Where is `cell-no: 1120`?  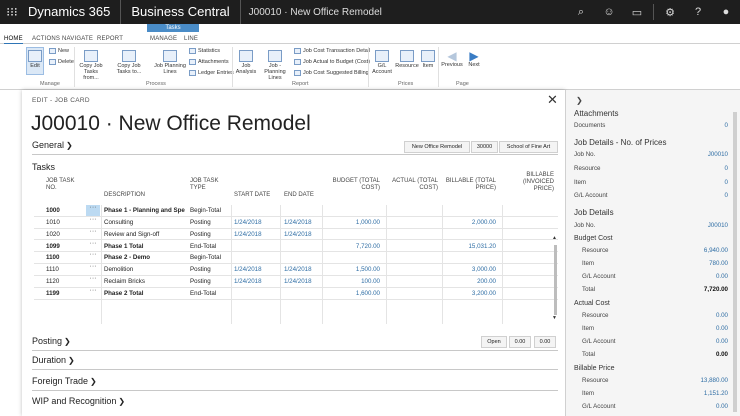 cell-no: 1120 is located at coordinates (64, 281).